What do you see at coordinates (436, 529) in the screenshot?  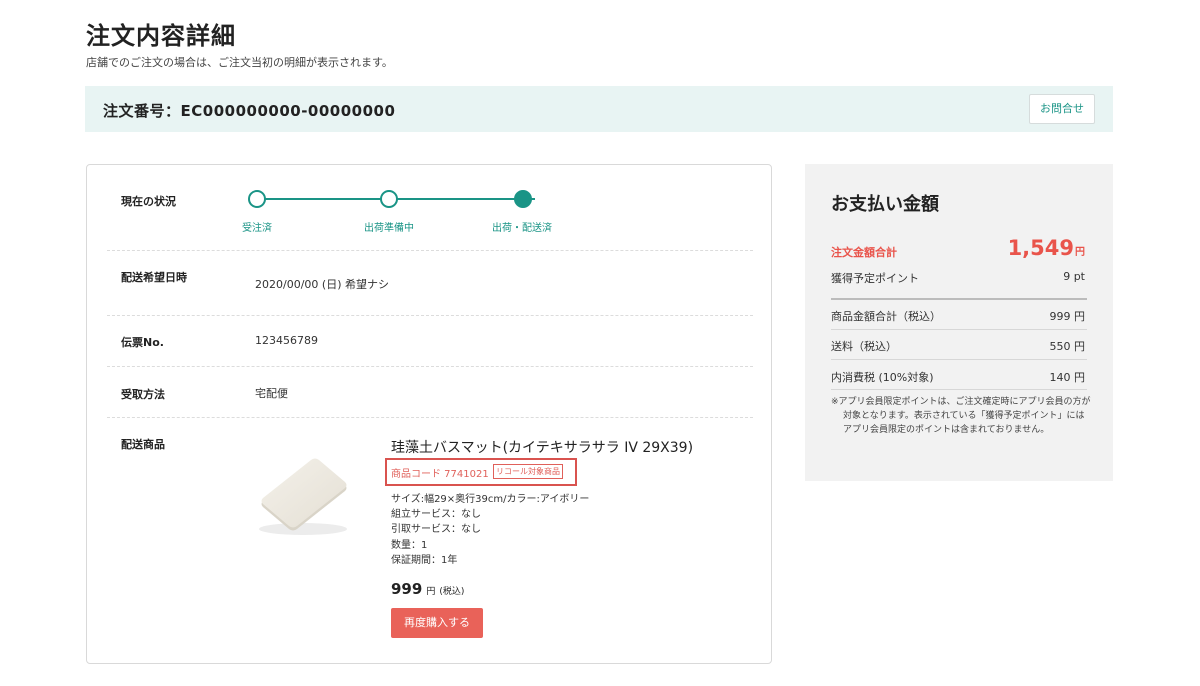 I see `product-spec-pickup: 引取サービス：なし` at bounding box center [436, 529].